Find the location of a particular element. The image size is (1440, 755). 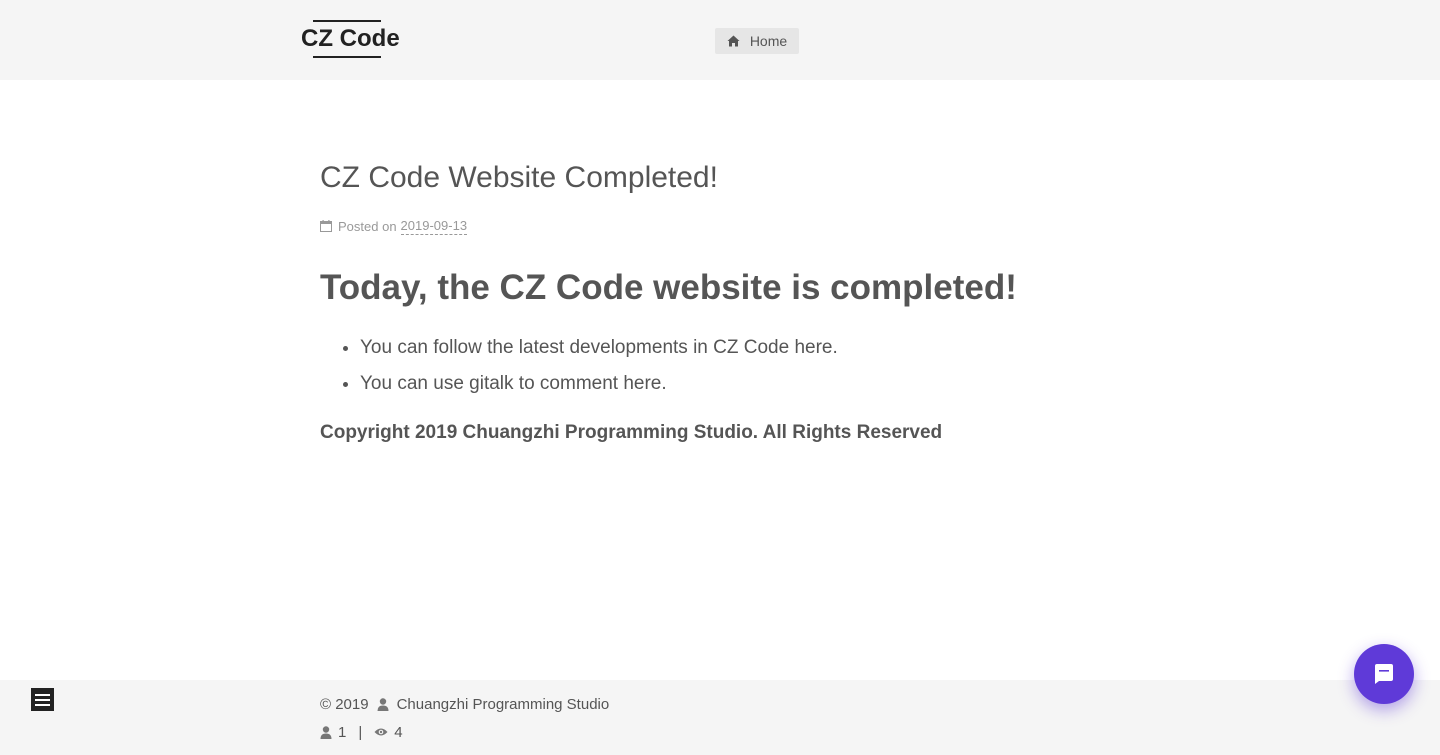

footer-stats: 1 | 4 is located at coordinates (361, 732).